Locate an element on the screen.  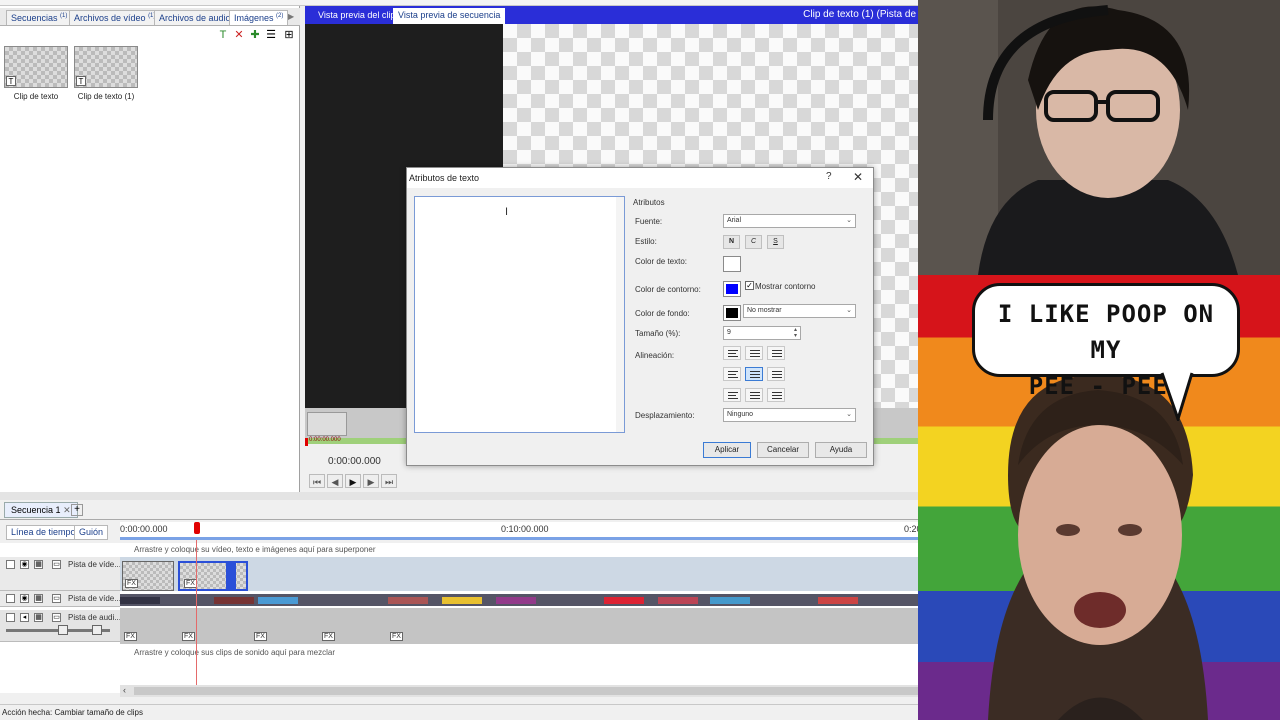
close-icon: ✕ is located at coordinates (858, 177).